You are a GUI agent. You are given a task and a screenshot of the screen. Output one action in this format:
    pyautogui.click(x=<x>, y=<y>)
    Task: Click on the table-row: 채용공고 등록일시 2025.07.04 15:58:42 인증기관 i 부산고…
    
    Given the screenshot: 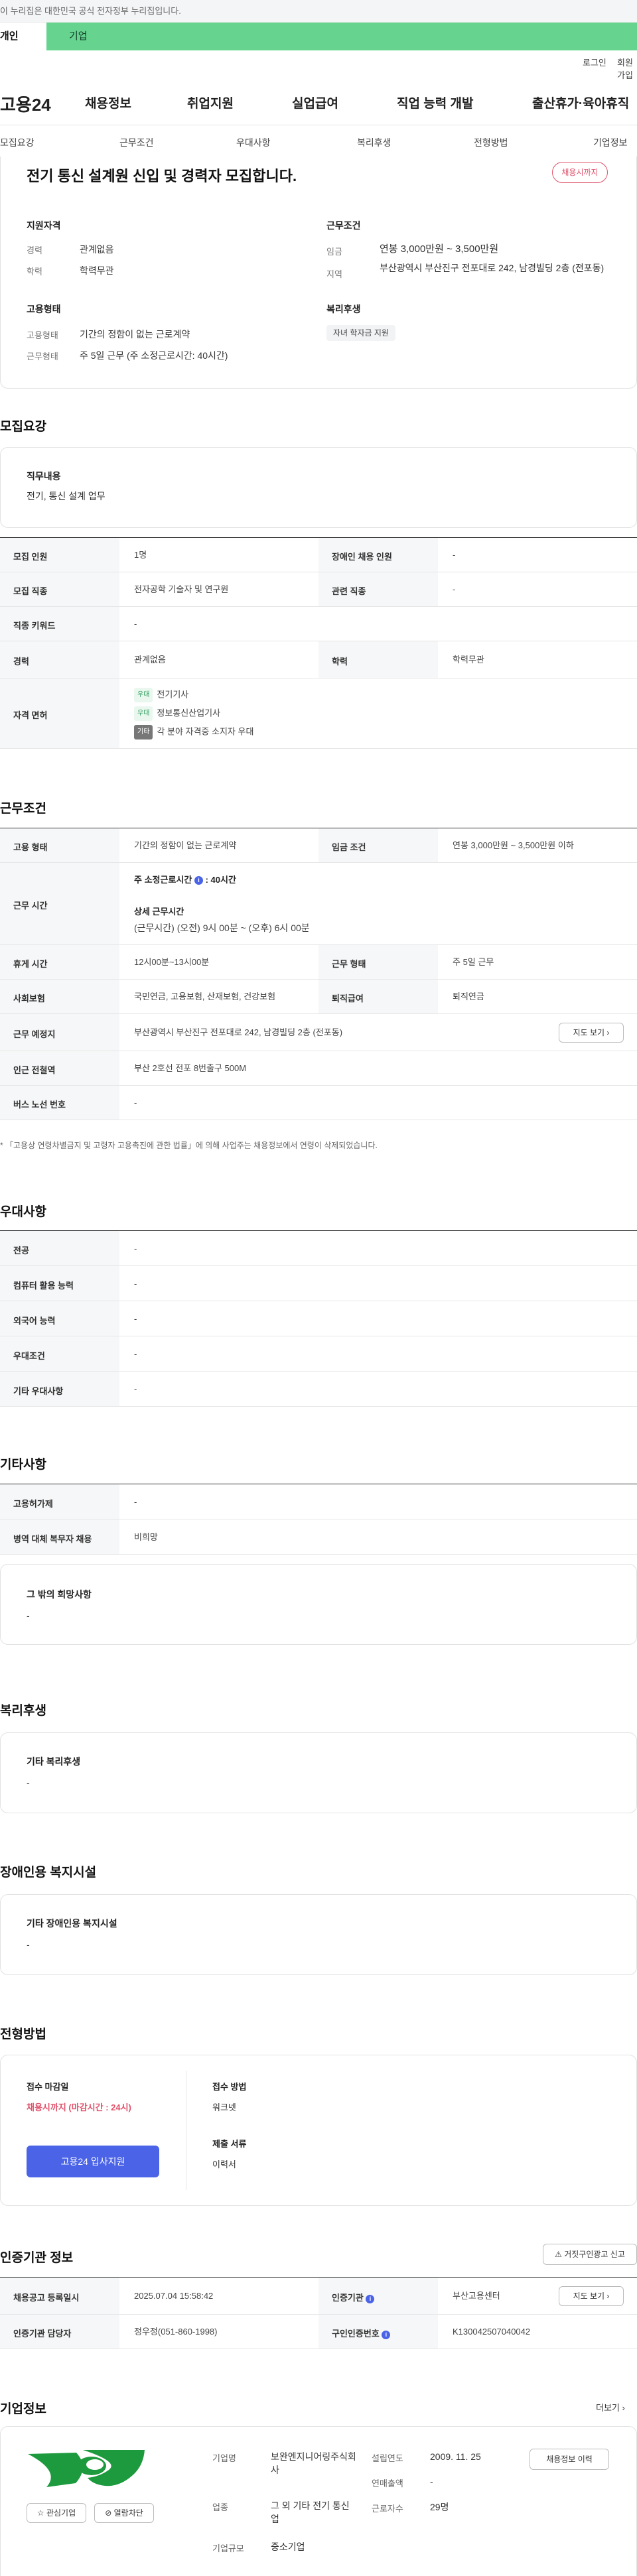 What is the action you would take?
    pyautogui.click(x=319, y=2297)
    